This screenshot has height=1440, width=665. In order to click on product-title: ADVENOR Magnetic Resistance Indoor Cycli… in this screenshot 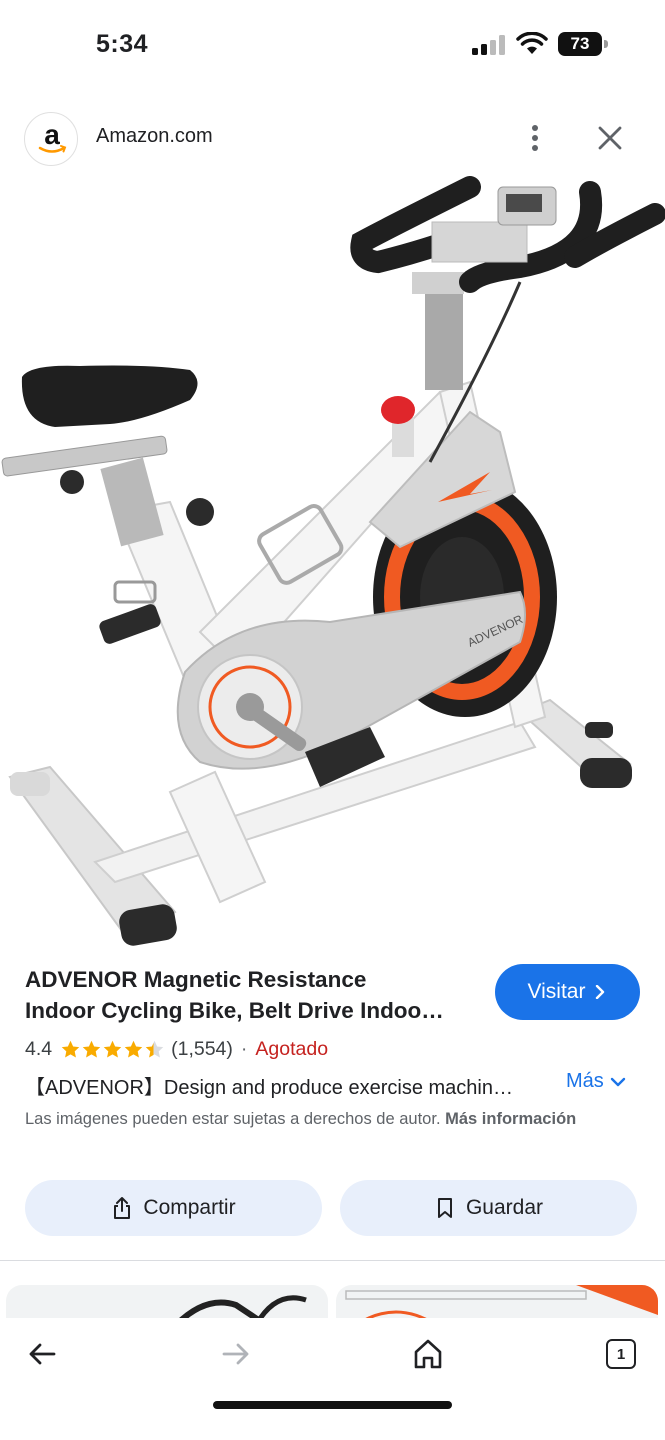, I will do `click(250, 995)`.